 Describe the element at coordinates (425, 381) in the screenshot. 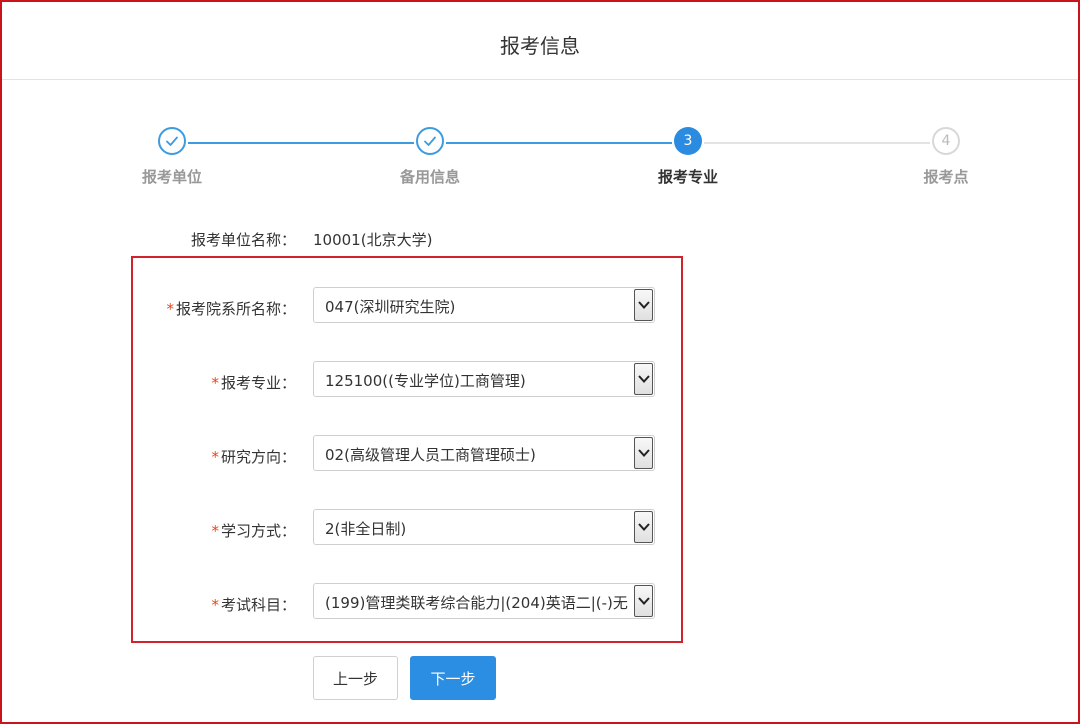

I see `major-select-value: 125100((专业学位)工商管理)` at that location.